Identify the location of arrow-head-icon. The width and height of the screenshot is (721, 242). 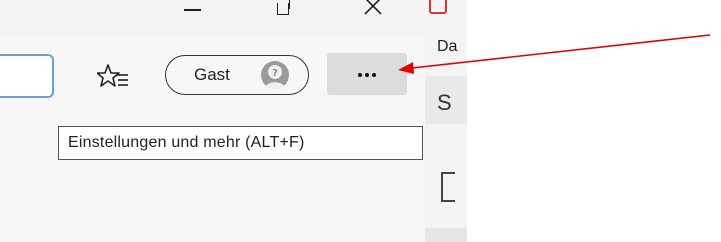
(406, 68).